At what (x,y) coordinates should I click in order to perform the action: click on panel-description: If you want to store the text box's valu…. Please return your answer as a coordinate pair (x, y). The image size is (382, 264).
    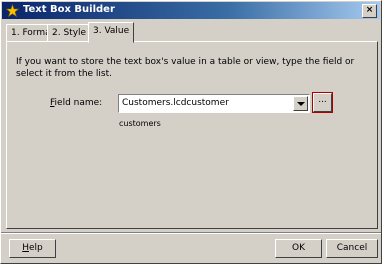
    Looking at the image, I should click on (185, 68).